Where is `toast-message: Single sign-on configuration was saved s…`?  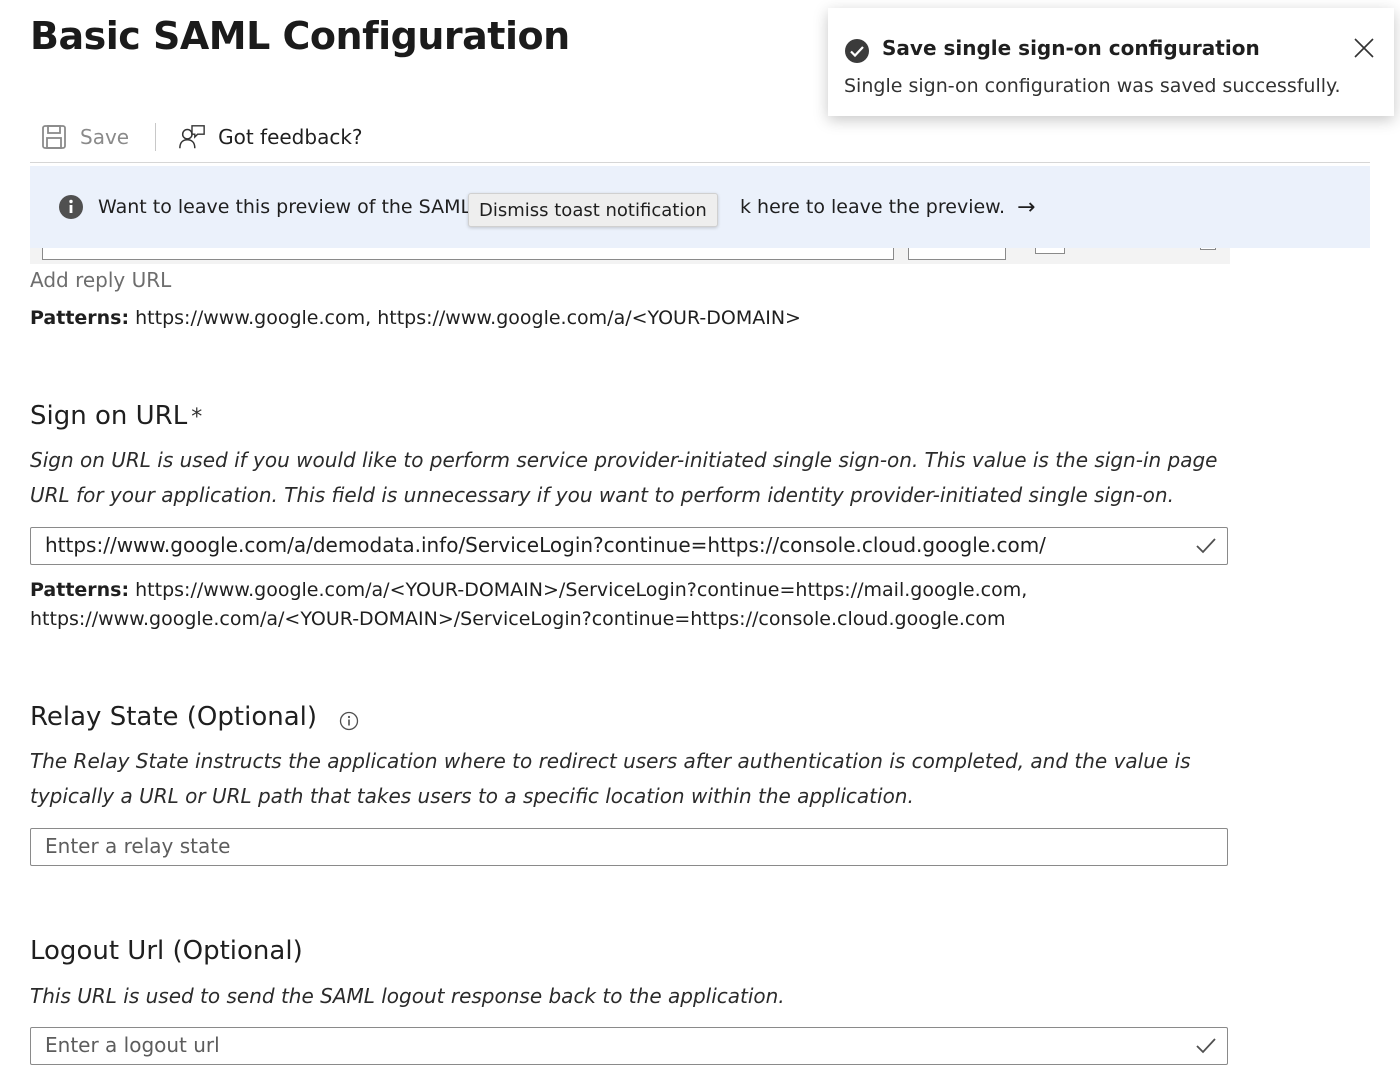 toast-message: Single sign-on configuration was saved s… is located at coordinates (1092, 86).